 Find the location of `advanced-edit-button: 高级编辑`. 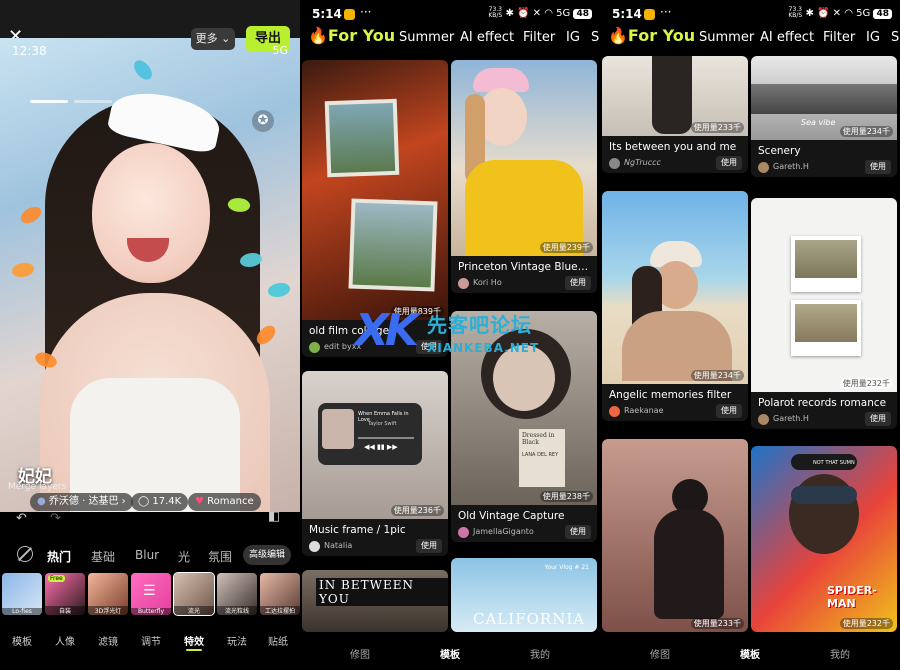

advanced-edit-button: 高级编辑 is located at coordinates (267, 555).